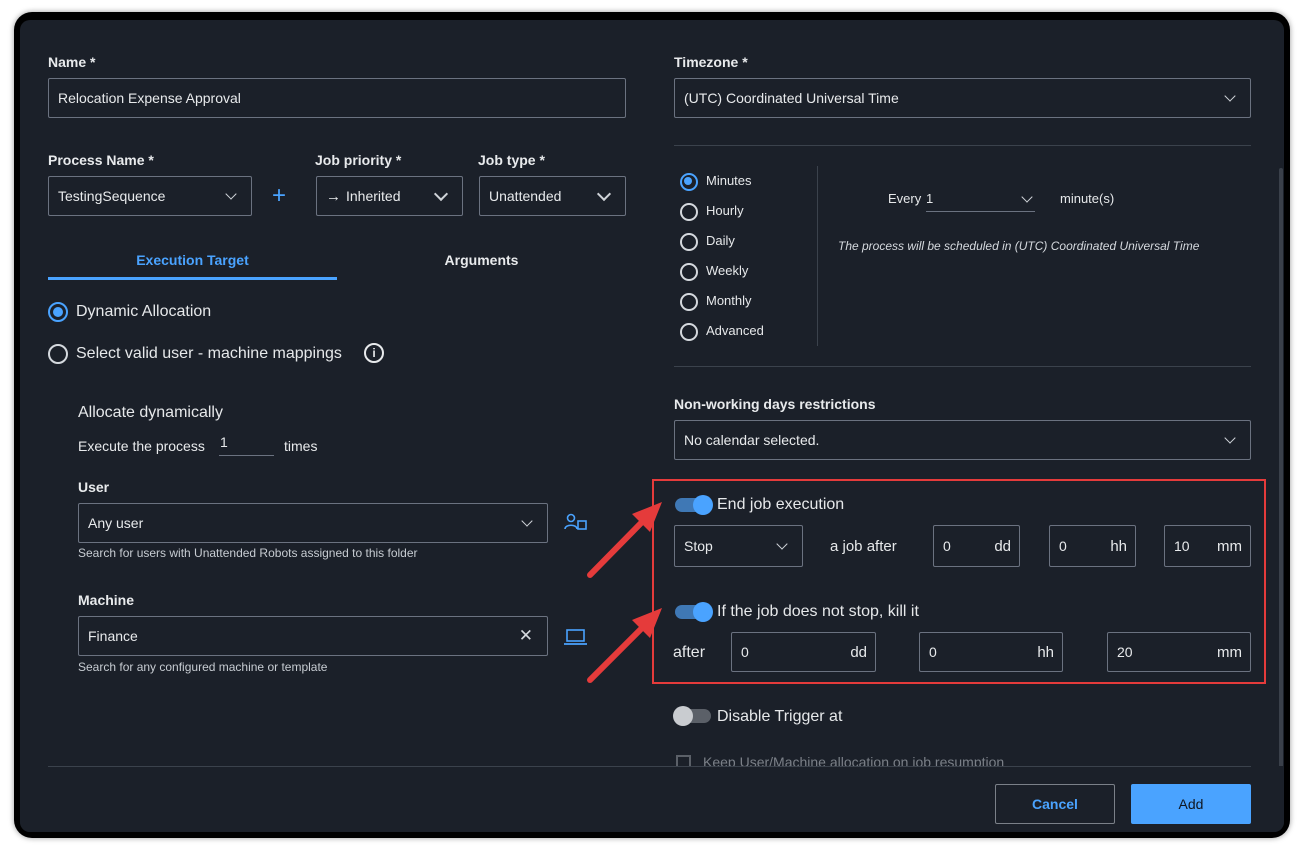 This screenshot has width=1305, height=850. Describe the element at coordinates (624, 540) in the screenshot. I see `arrow-to-end-job` at that location.